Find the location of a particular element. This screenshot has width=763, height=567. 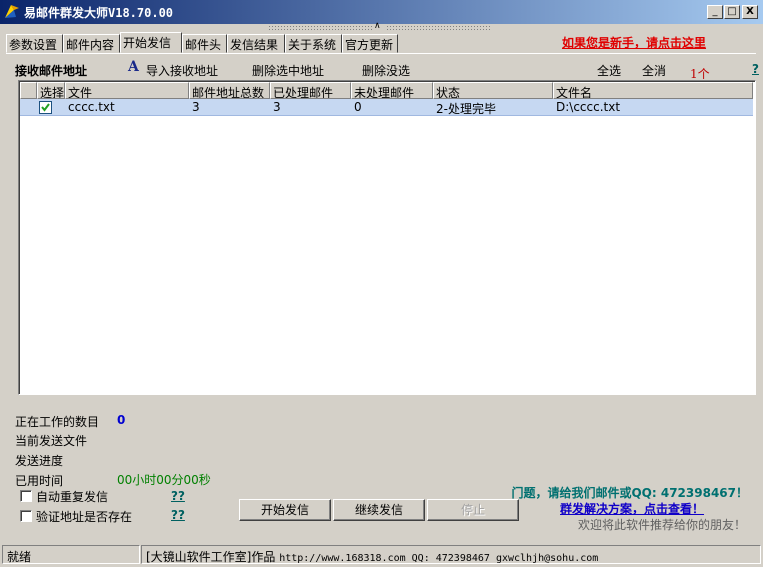

close-button: X is located at coordinates (750, 12).